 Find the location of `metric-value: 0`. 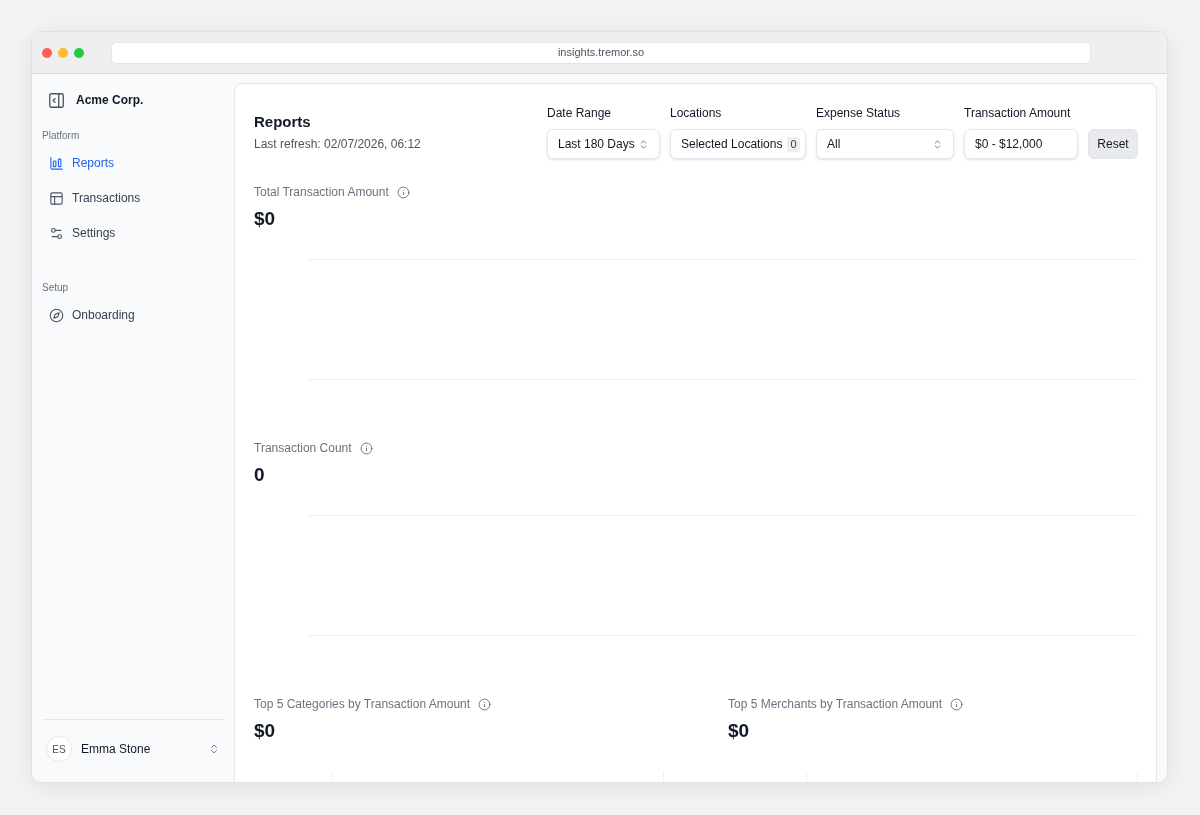

metric-value: 0 is located at coordinates (259, 475).